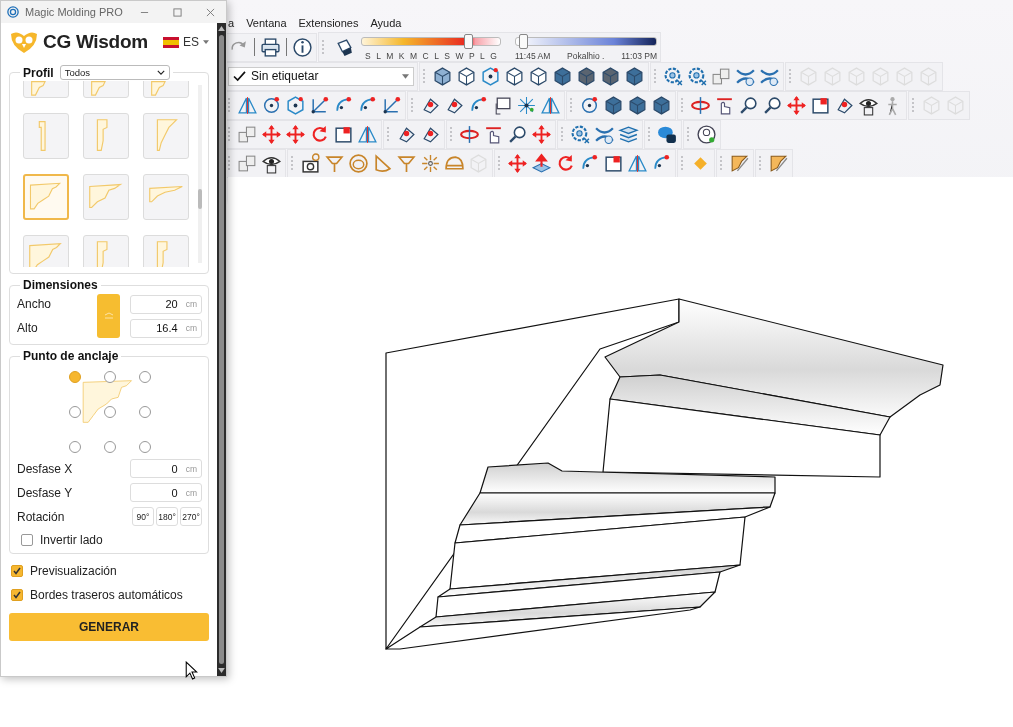  What do you see at coordinates (231, 23) in the screenshot?
I see `menu-item: a` at bounding box center [231, 23].